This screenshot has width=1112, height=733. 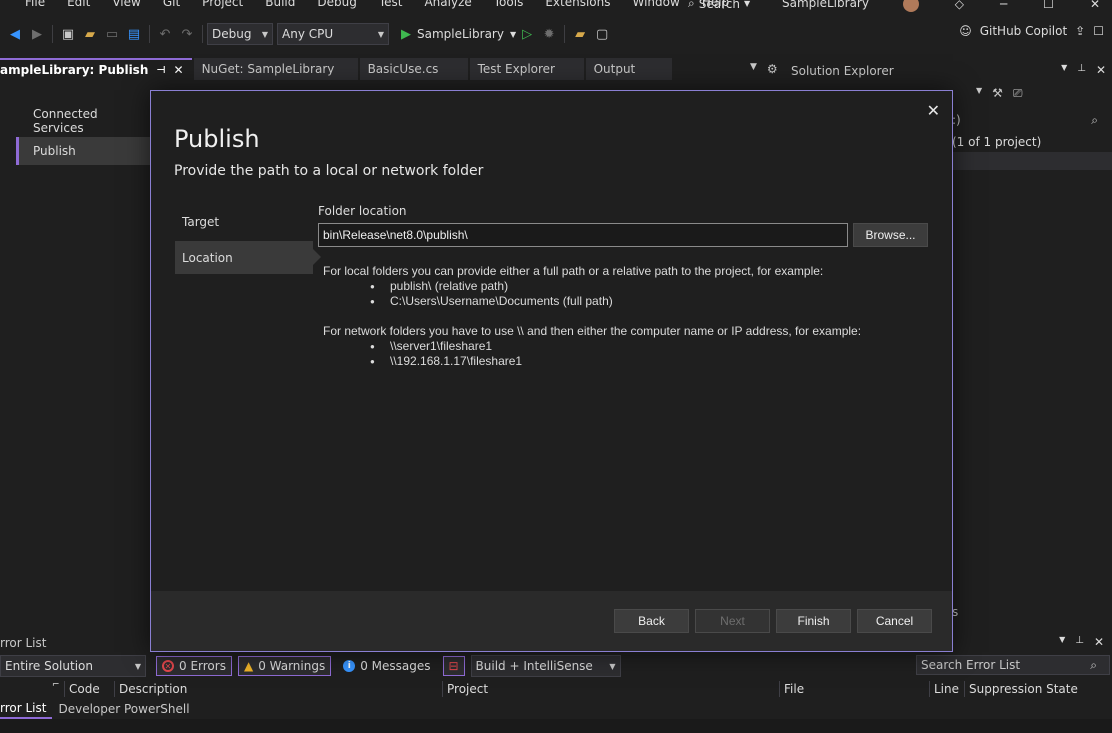 I want to click on save-all-icon: ▤, so click(x=134, y=34).